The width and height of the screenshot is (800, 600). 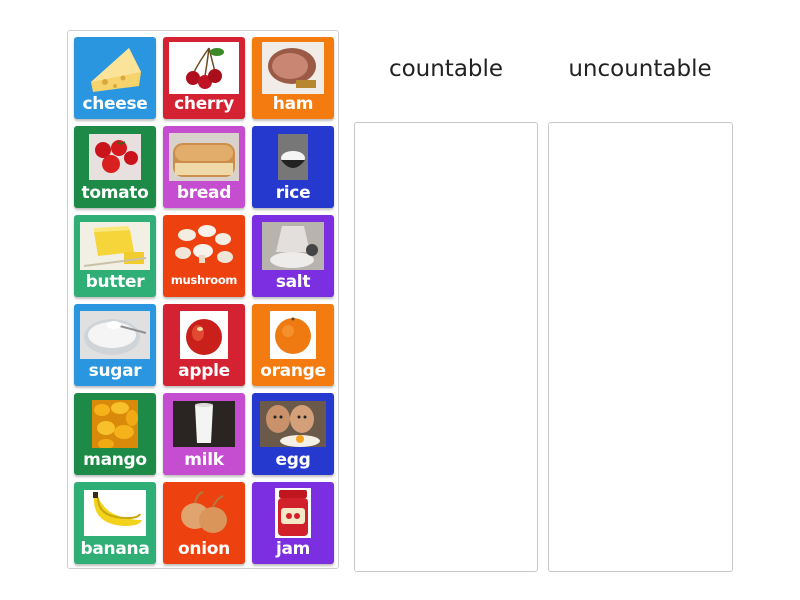 What do you see at coordinates (115, 68) in the screenshot?
I see `cheese-icon` at bounding box center [115, 68].